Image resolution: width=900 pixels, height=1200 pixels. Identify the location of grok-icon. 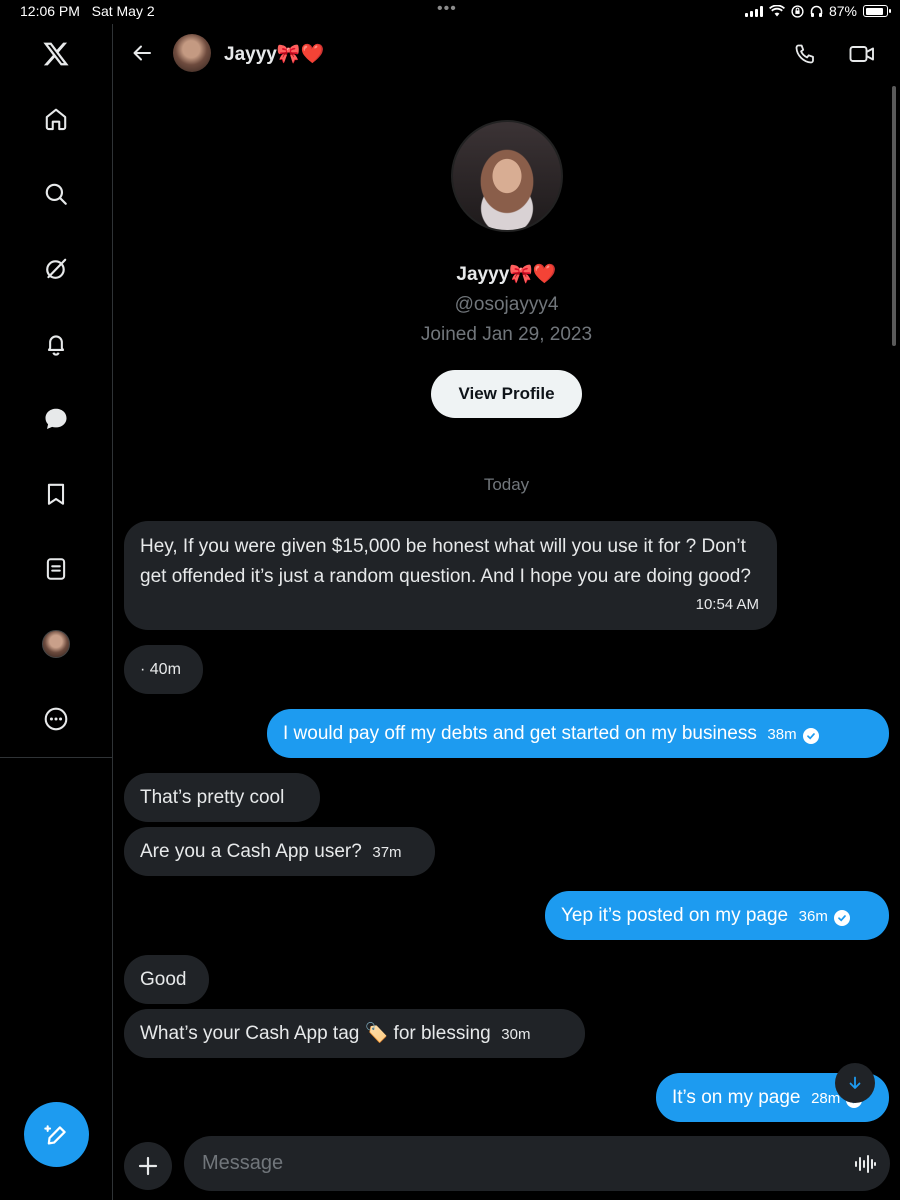
(56, 269).